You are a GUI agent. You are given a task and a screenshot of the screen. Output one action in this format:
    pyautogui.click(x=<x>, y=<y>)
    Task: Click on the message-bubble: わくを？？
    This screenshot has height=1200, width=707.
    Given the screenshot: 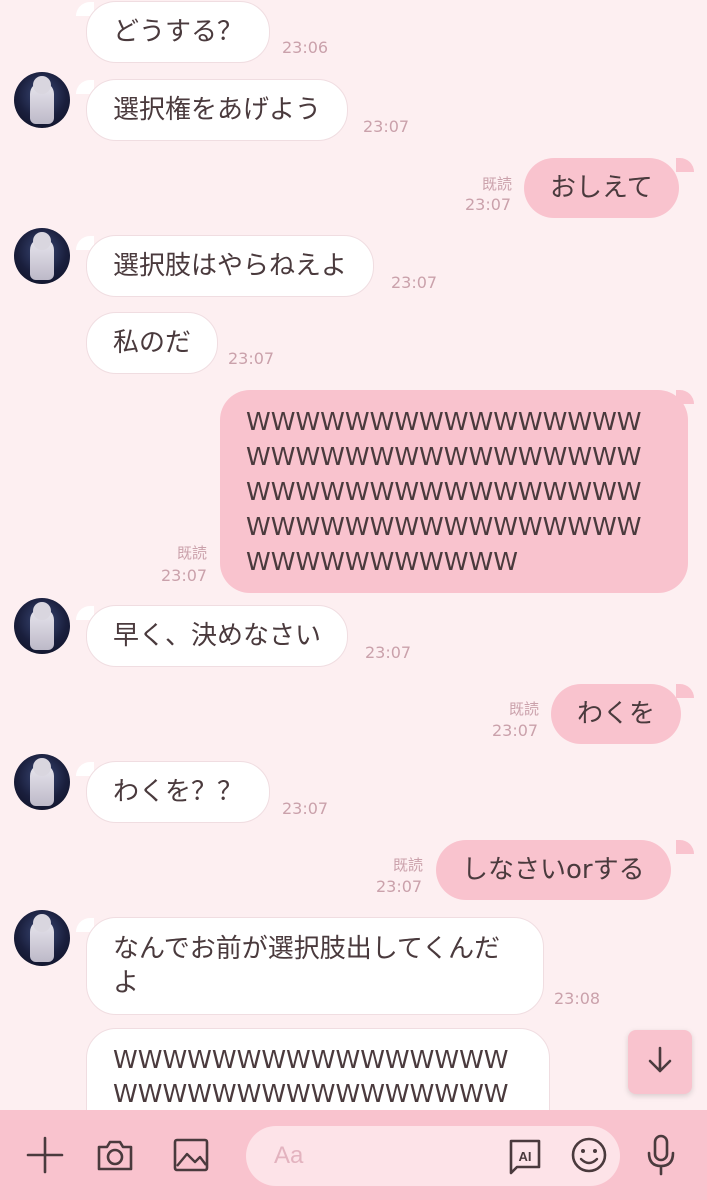 What is the action you would take?
    pyautogui.click(x=178, y=792)
    